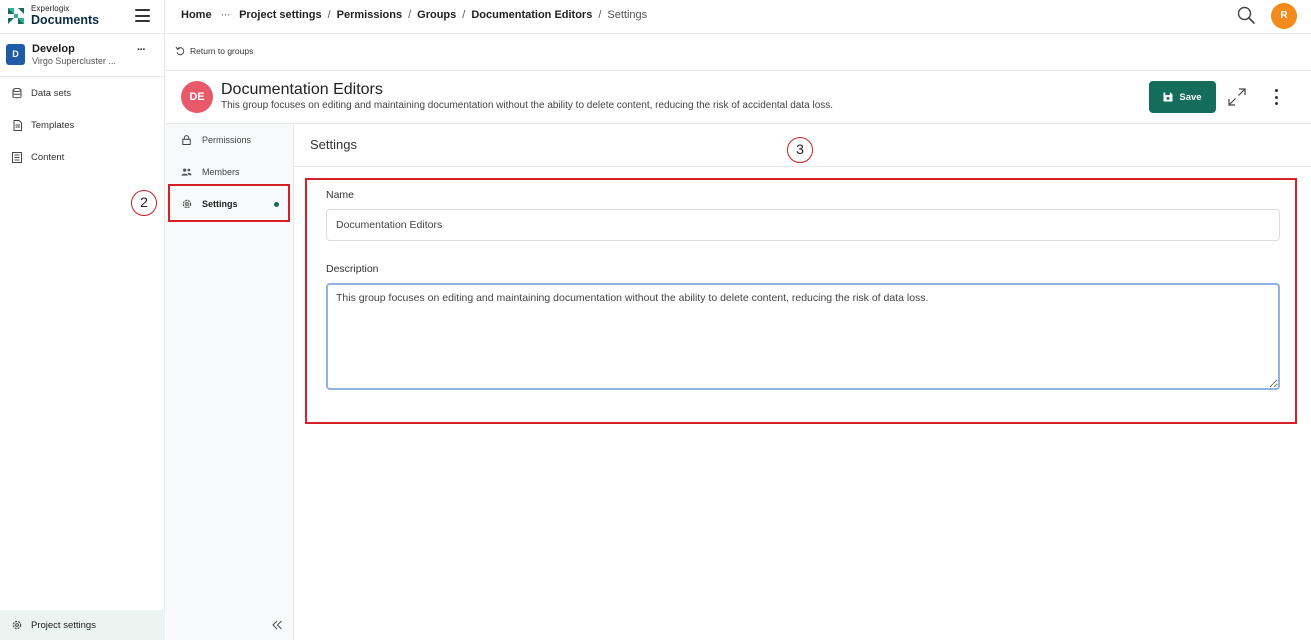  Describe the element at coordinates (197, 97) in the screenshot. I see `group-avatar: DE` at that location.